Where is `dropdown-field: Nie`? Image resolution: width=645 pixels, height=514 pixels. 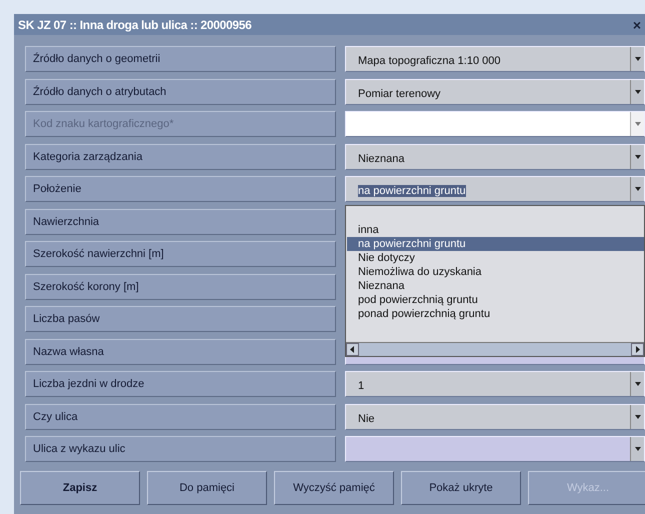 dropdown-field: Nie is located at coordinates (495, 417).